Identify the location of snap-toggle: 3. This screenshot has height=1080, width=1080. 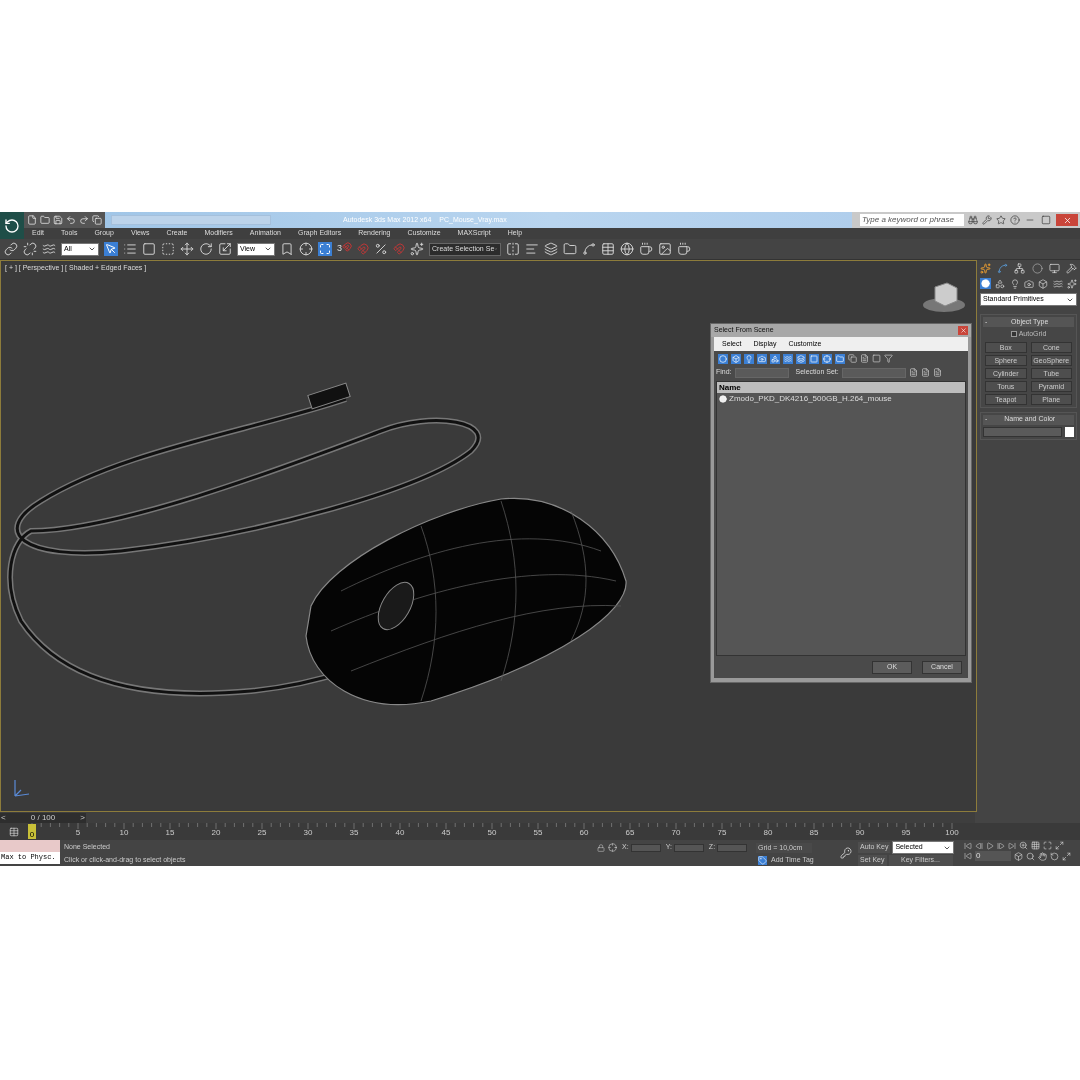
(344, 249).